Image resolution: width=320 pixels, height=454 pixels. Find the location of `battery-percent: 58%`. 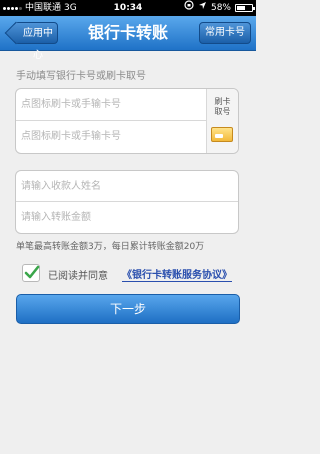

battery-percent: 58% is located at coordinates (220, 8).